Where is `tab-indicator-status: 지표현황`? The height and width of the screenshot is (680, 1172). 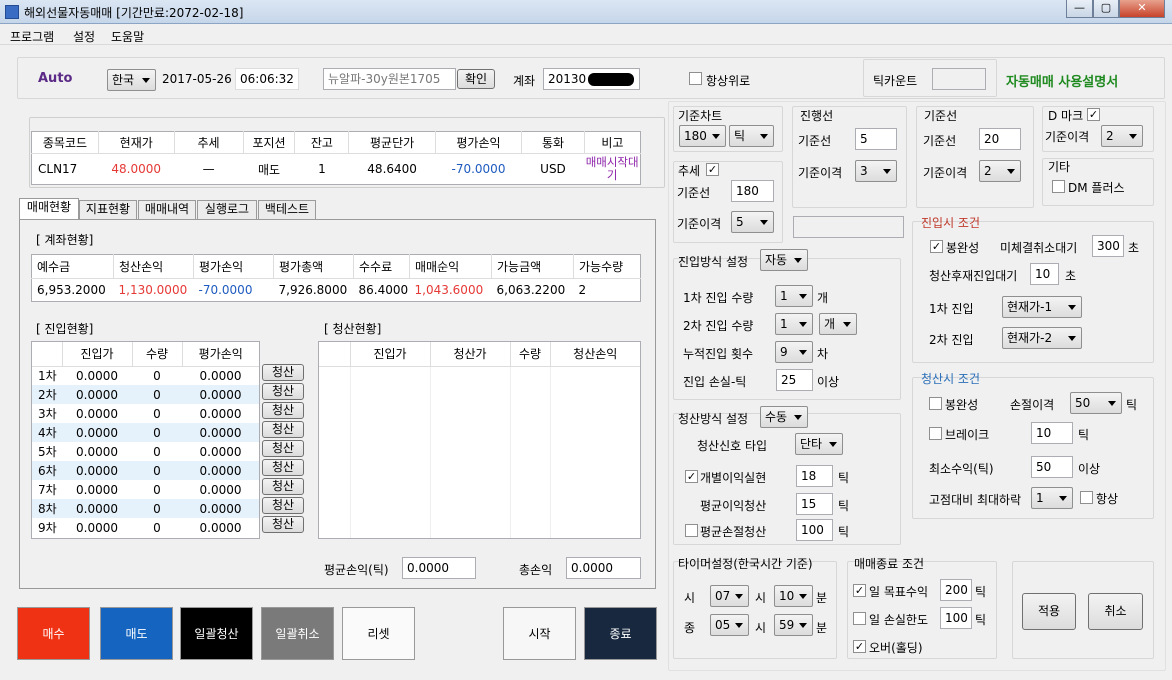
tab-indicator-status: 지표현황 is located at coordinates (108, 209).